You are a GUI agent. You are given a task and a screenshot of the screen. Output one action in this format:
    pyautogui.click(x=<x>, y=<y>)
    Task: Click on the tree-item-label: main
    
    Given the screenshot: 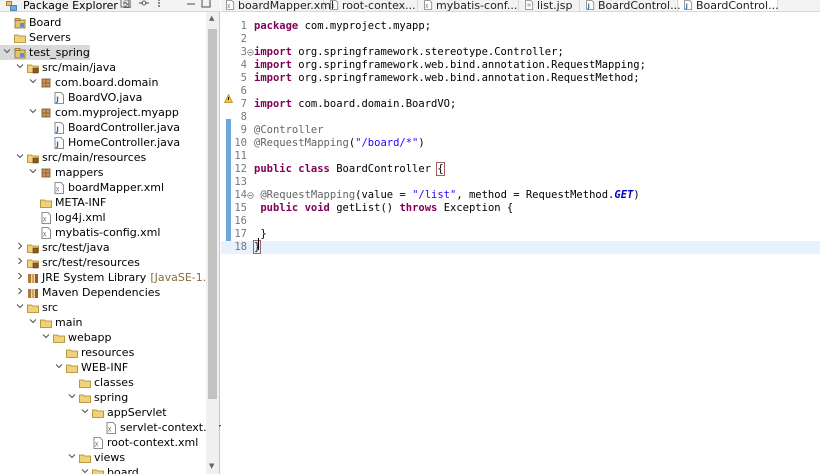 What is the action you would take?
    pyautogui.click(x=69, y=322)
    